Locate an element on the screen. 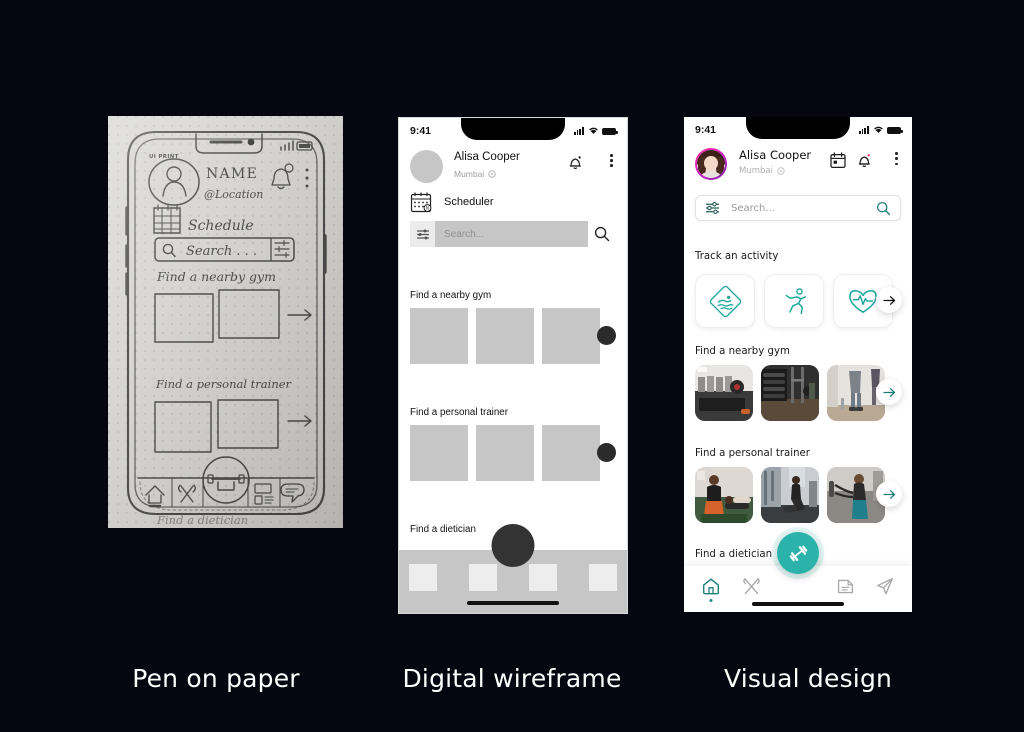 The height and width of the screenshot is (732, 1024). heart-pulse-icon is located at coordinates (863, 301).